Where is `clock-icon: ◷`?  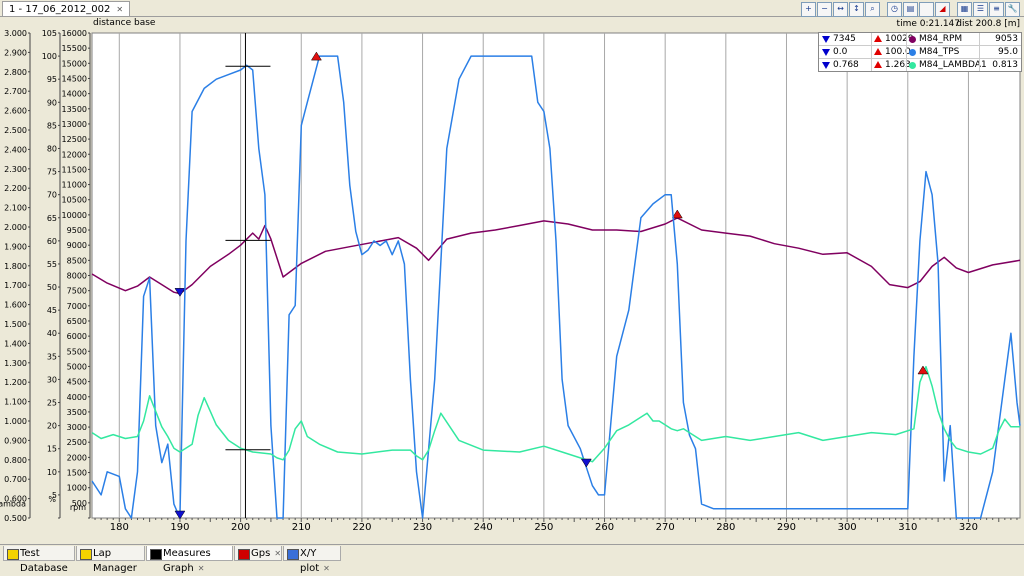 clock-icon: ◷ is located at coordinates (894, 9).